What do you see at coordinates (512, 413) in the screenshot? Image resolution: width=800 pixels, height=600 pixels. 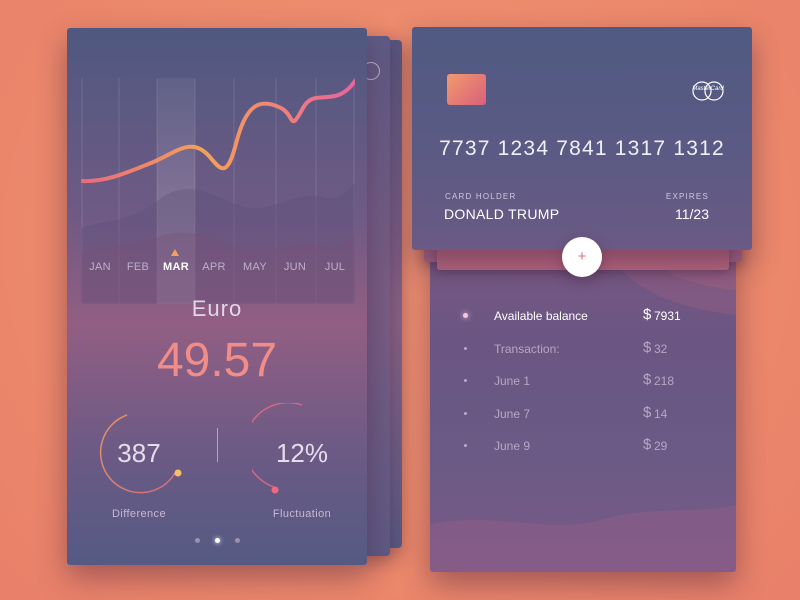 I see `transaction-label: June 7` at bounding box center [512, 413].